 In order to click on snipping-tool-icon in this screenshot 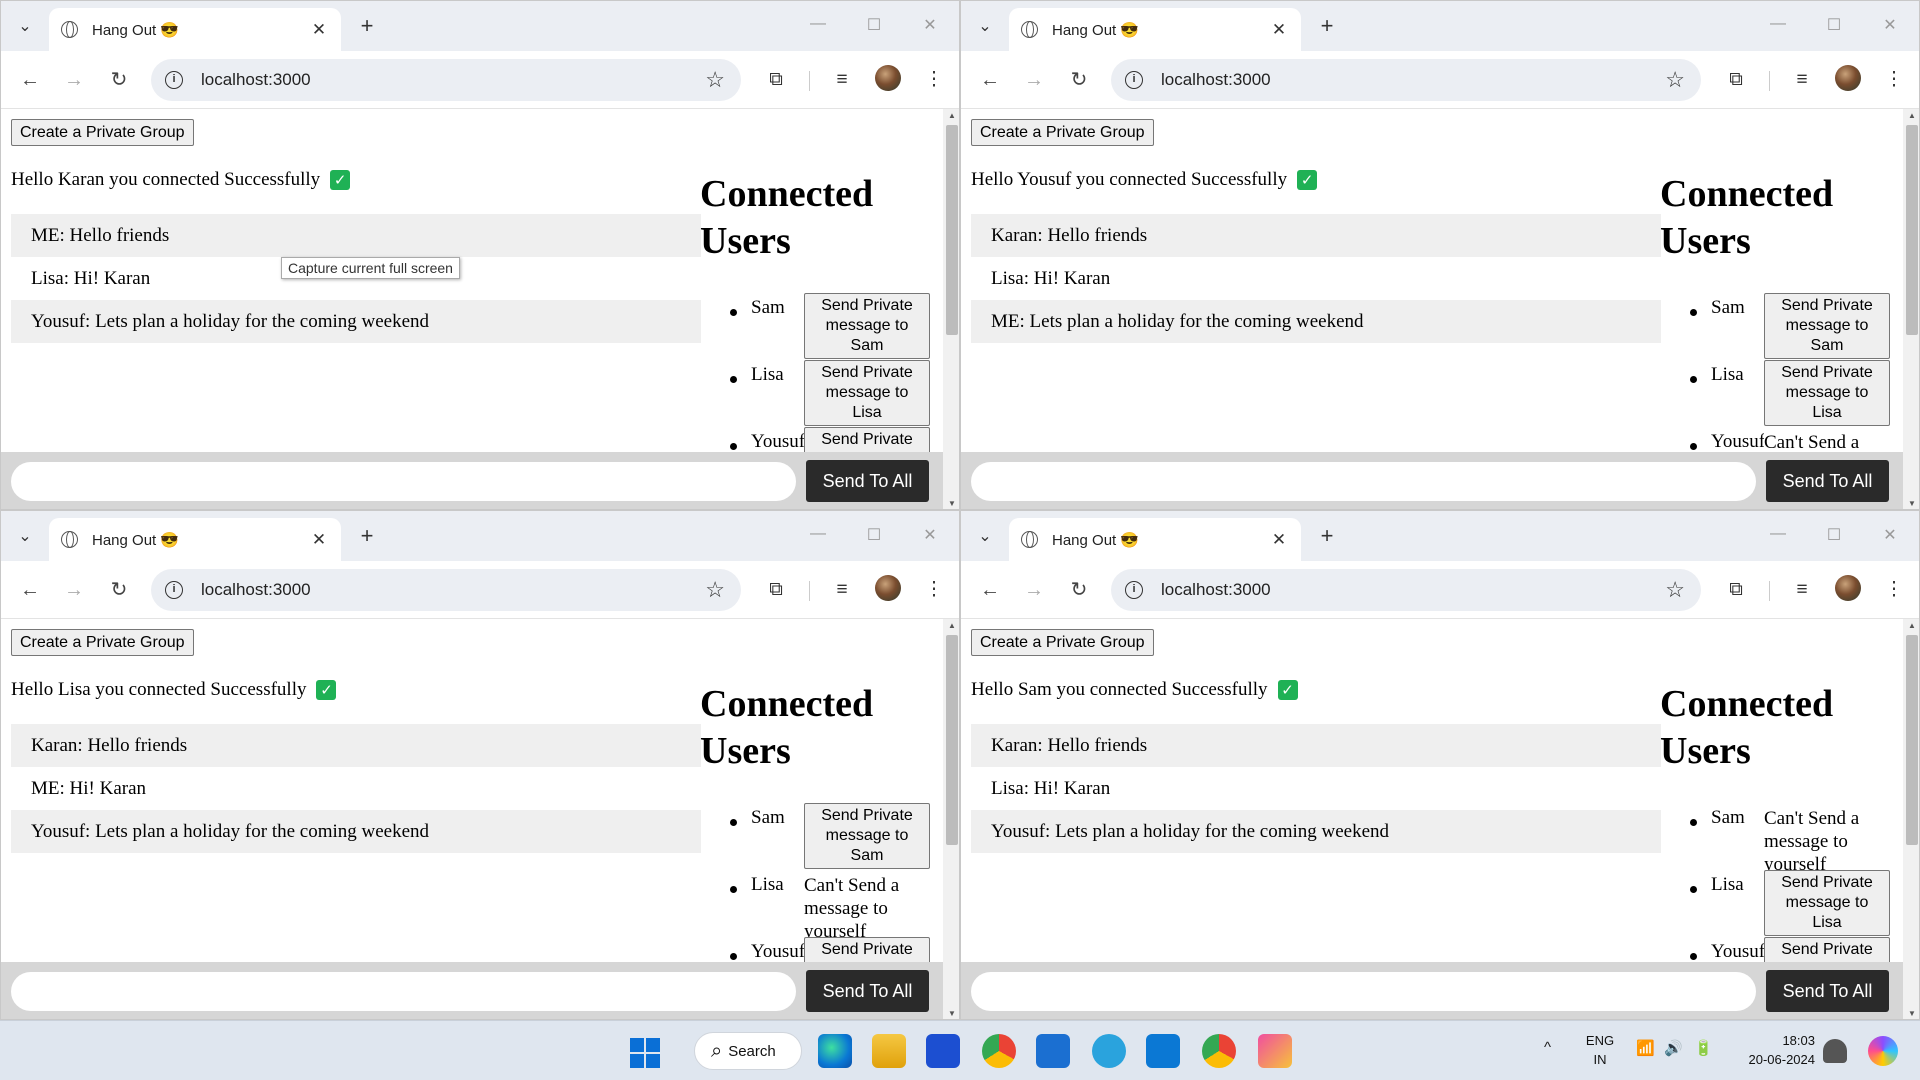, I will do `click(1275, 1051)`.